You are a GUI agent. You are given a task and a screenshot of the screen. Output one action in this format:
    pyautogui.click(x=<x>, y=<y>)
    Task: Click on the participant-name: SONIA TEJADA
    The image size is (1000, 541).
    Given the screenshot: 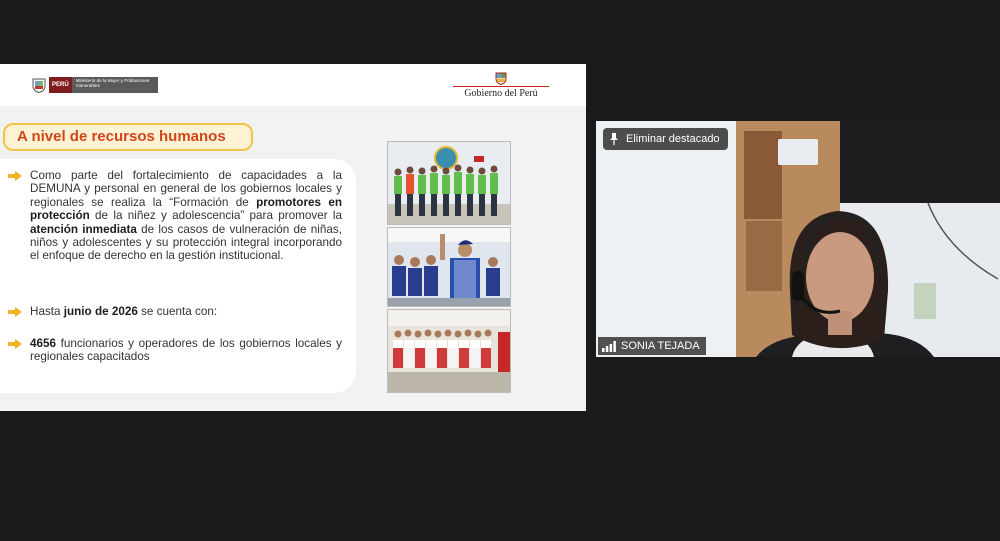 What is the action you would take?
    pyautogui.click(x=660, y=346)
    